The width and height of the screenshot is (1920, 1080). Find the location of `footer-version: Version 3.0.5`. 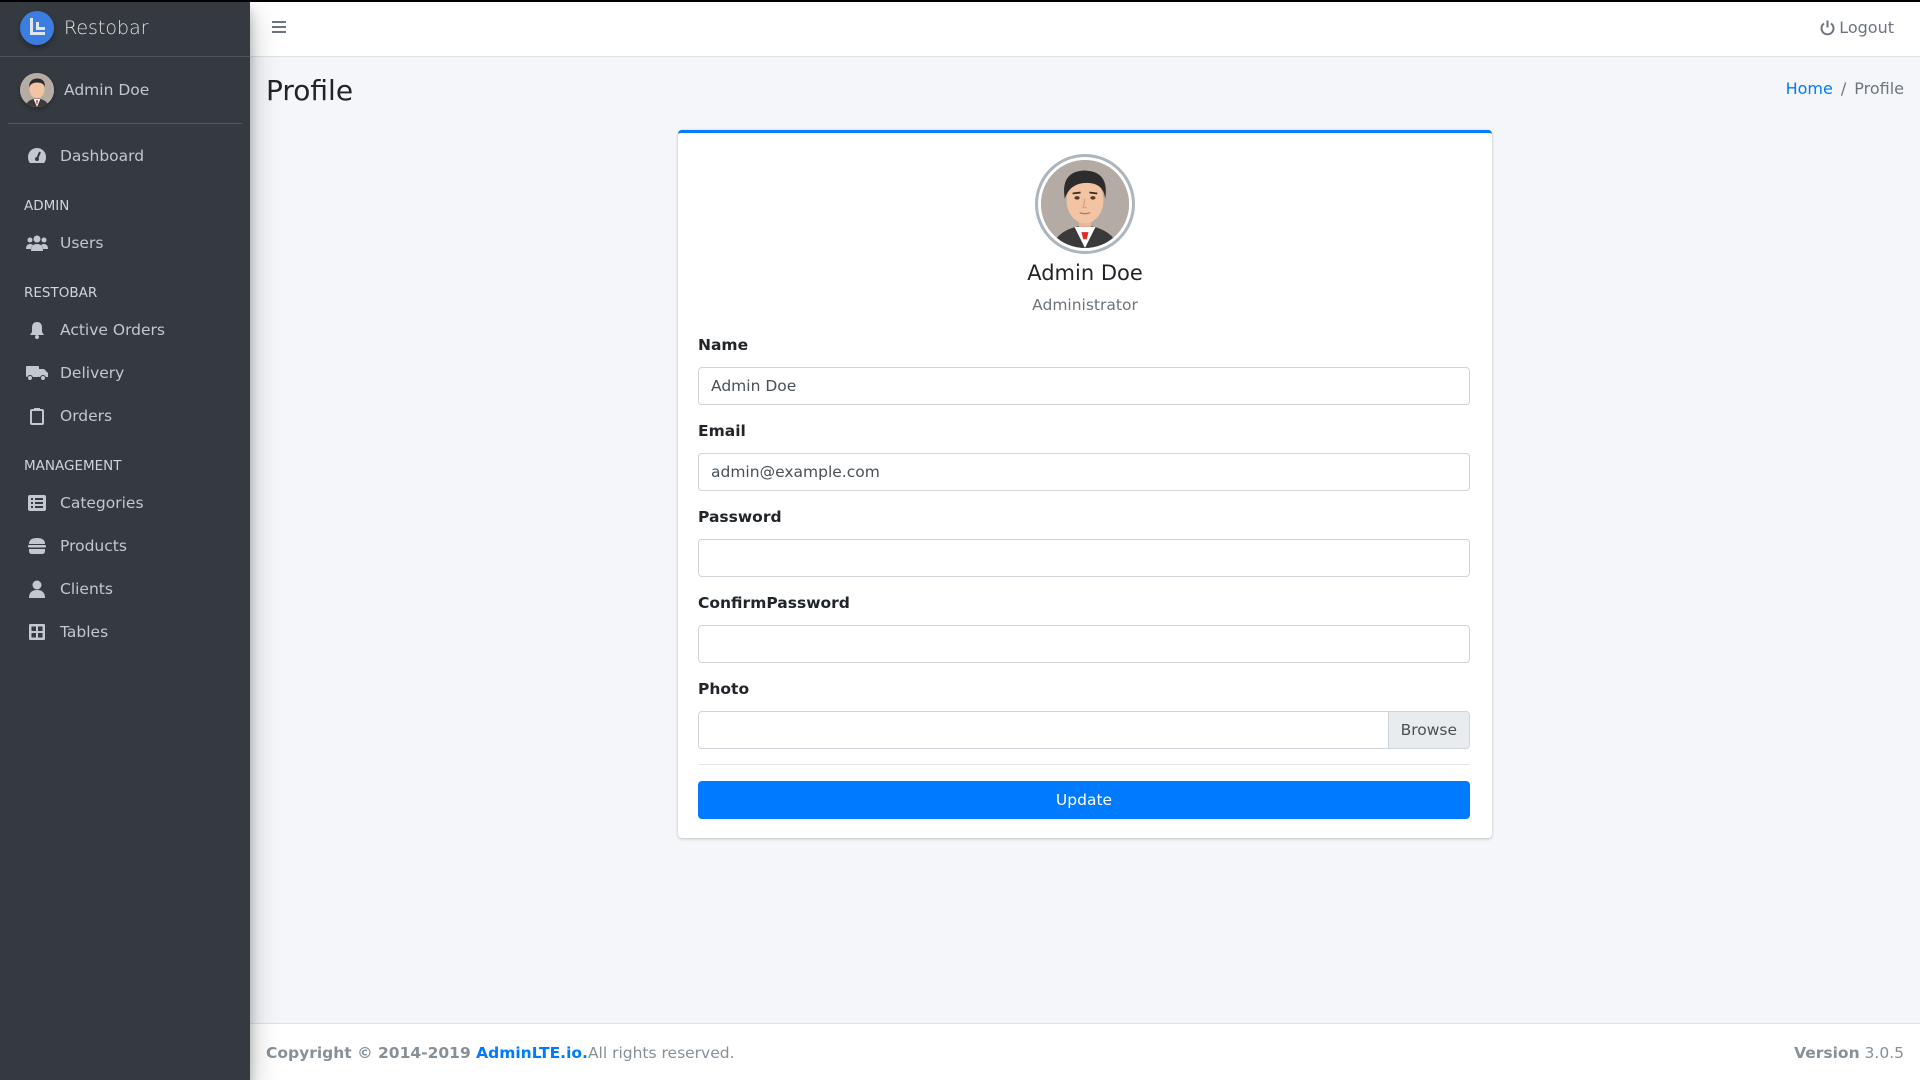

footer-version: Version 3.0.5 is located at coordinates (1849, 1053).